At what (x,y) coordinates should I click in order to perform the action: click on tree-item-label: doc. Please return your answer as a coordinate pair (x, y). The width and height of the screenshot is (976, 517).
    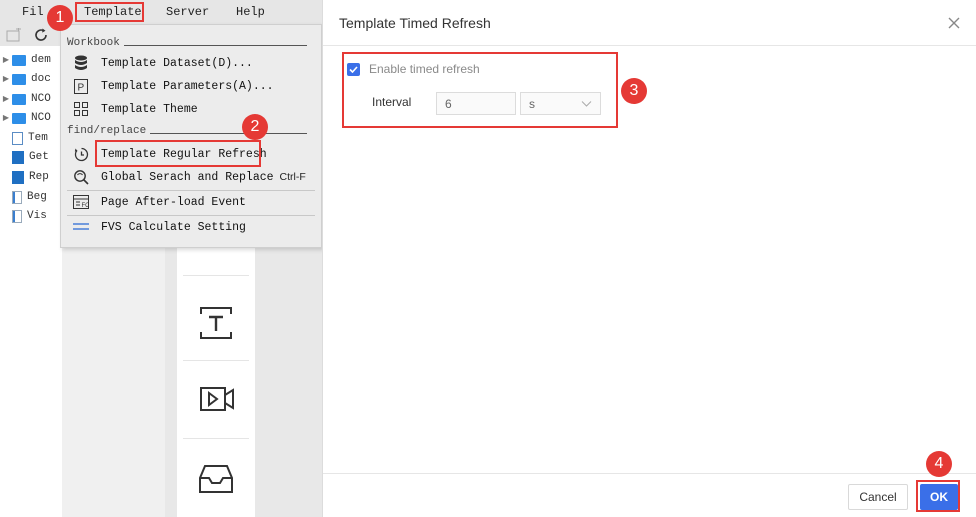
    Looking at the image, I should click on (41, 79).